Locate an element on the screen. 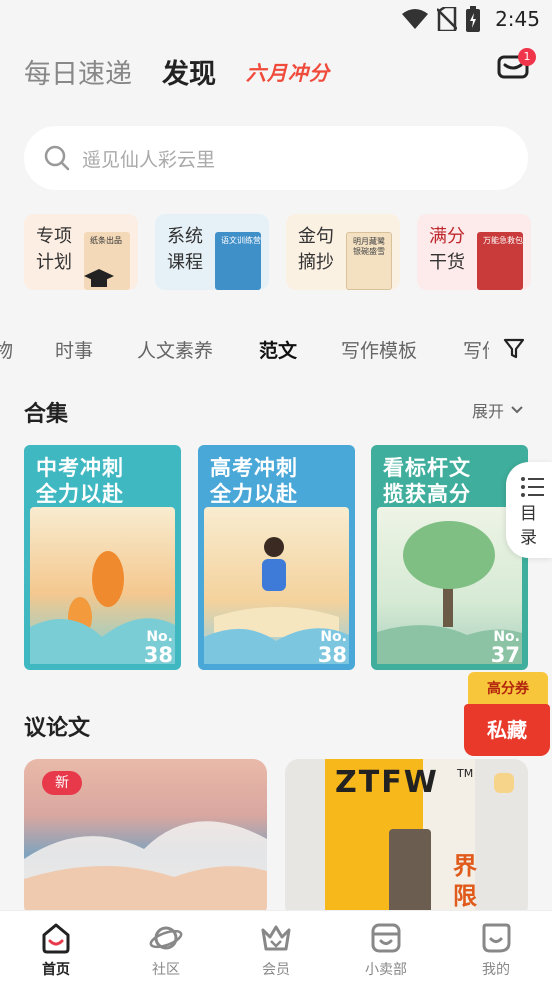  nav-community: 社区 is located at coordinates (166, 950).